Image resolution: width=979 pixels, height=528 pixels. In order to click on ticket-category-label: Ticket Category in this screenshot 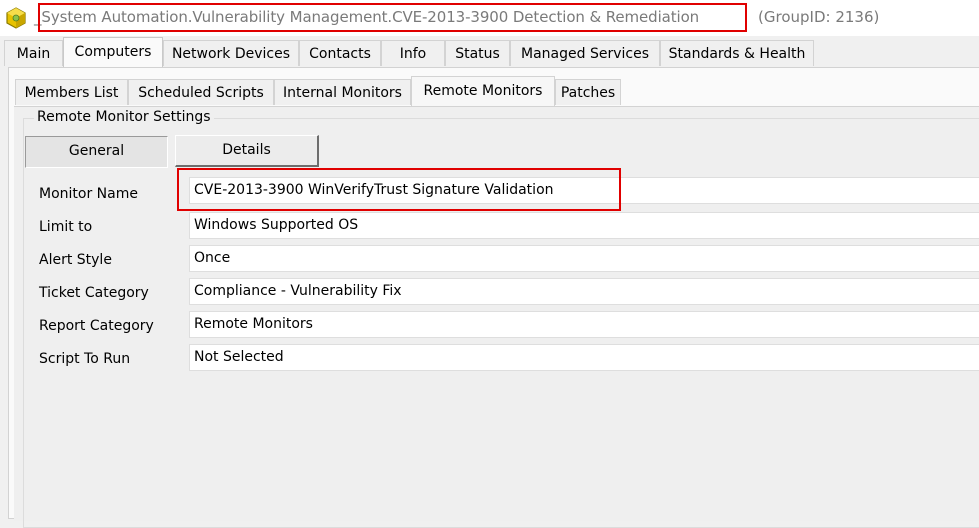, I will do `click(94, 293)`.